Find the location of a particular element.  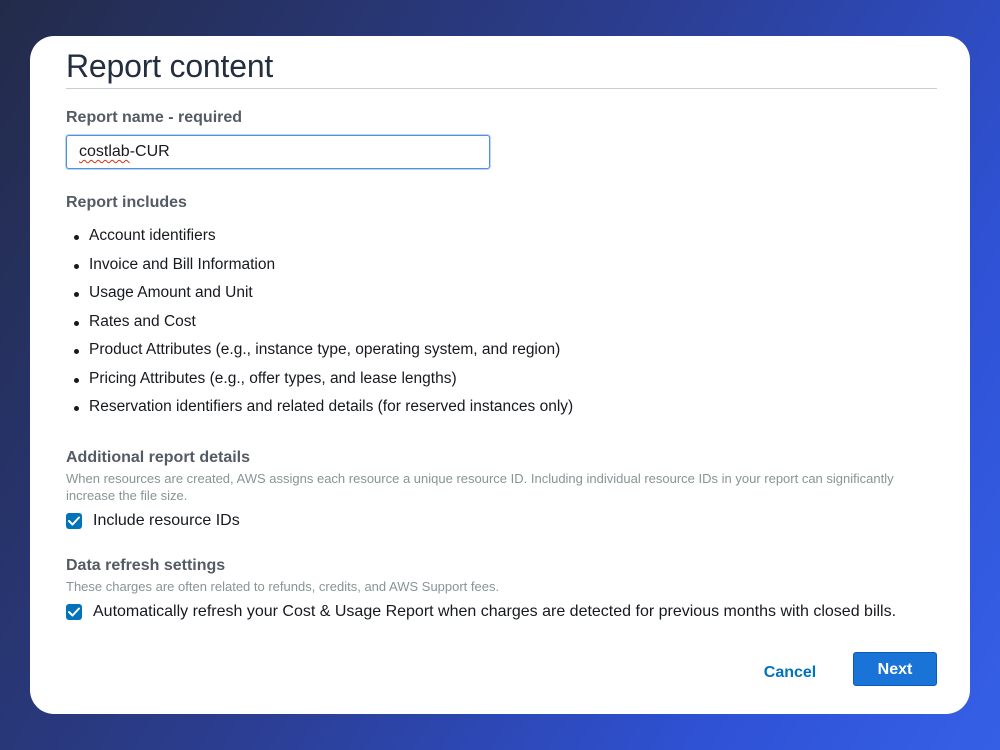

include-resource-ids-checkbox is located at coordinates (74, 521).